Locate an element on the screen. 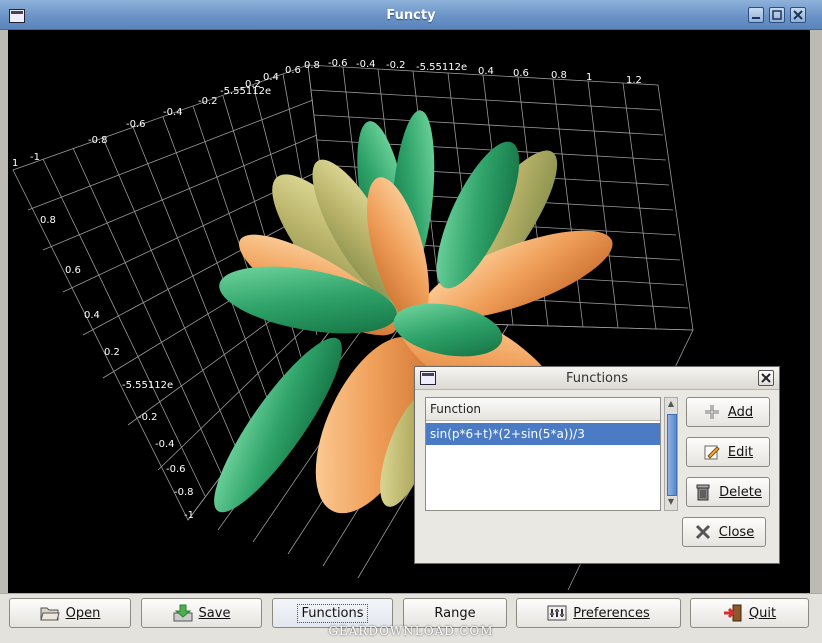 Image resolution: width=822 pixels, height=643 pixels. edit-label: Edit is located at coordinates (740, 452).